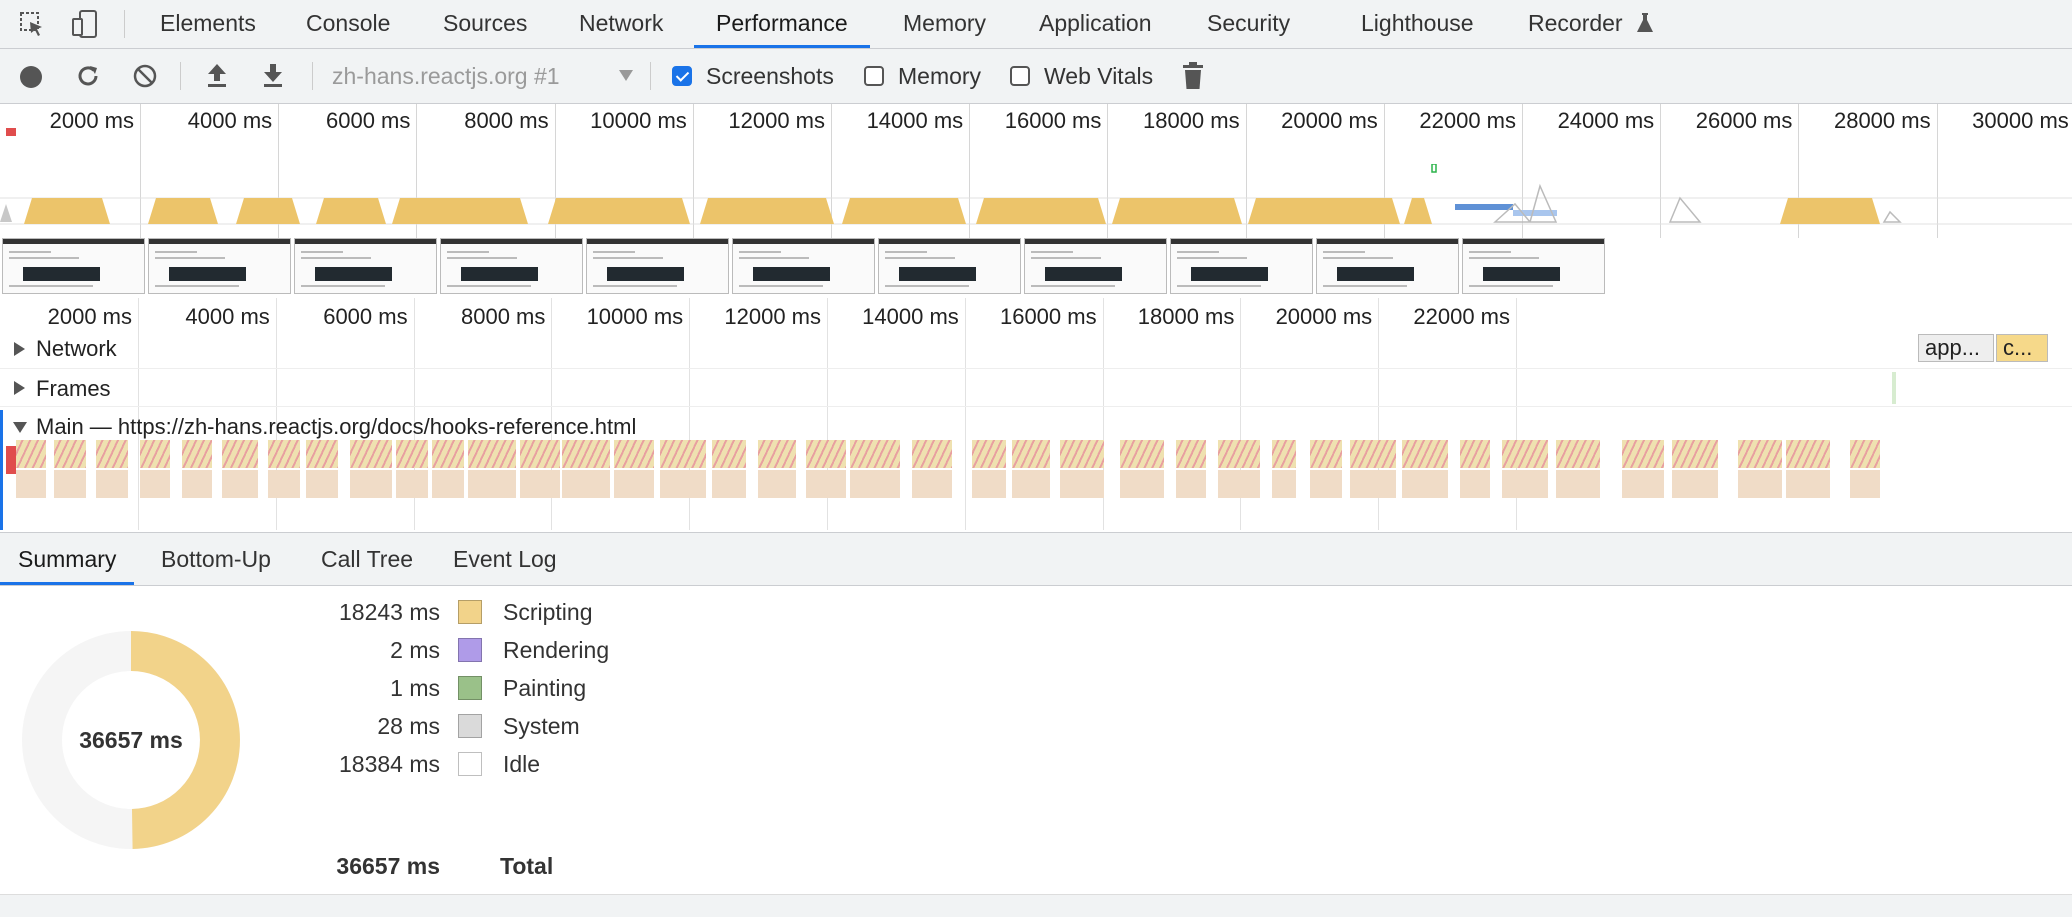 The width and height of the screenshot is (2072, 917). What do you see at coordinates (88, 76) in the screenshot?
I see `reload-record-icon` at bounding box center [88, 76].